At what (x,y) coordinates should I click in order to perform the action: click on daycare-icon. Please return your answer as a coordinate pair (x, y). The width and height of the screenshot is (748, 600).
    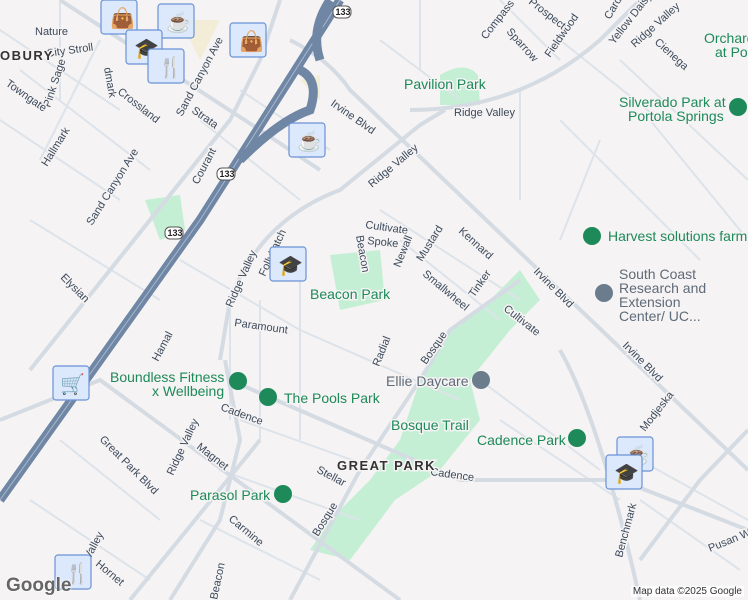
    Looking at the image, I should click on (481, 380).